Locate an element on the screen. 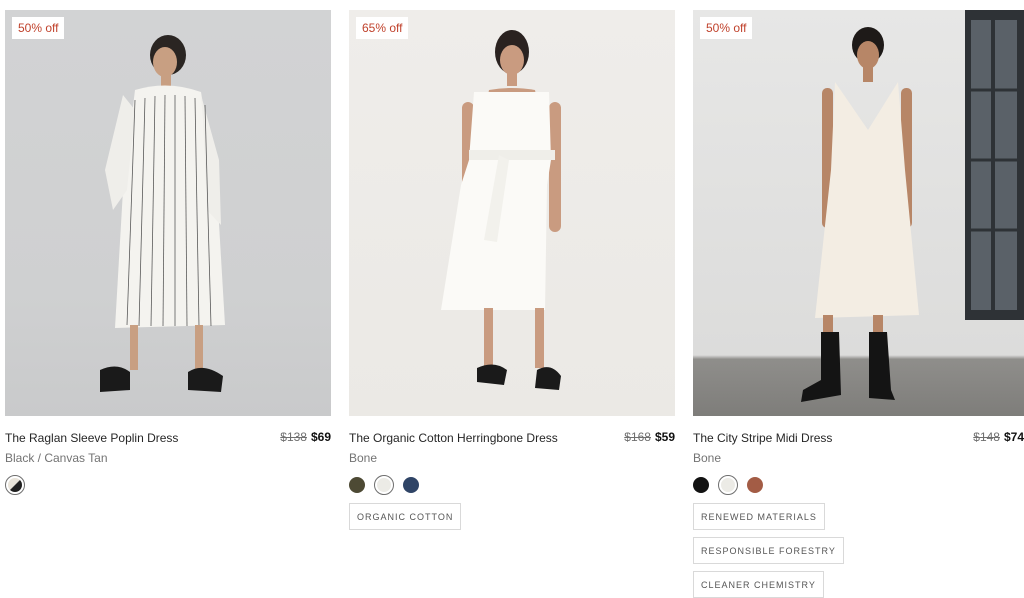 This screenshot has height=598, width=1024. discount-badge: 65% off is located at coordinates (382, 28).